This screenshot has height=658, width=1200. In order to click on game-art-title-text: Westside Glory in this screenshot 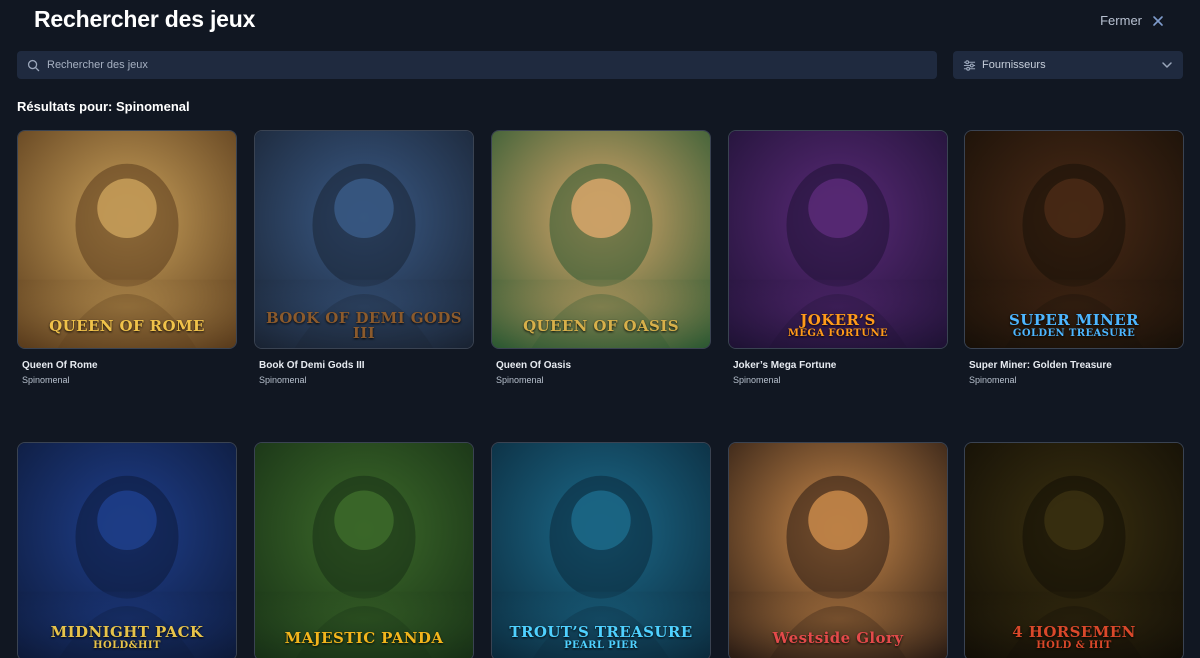, I will do `click(838, 637)`.